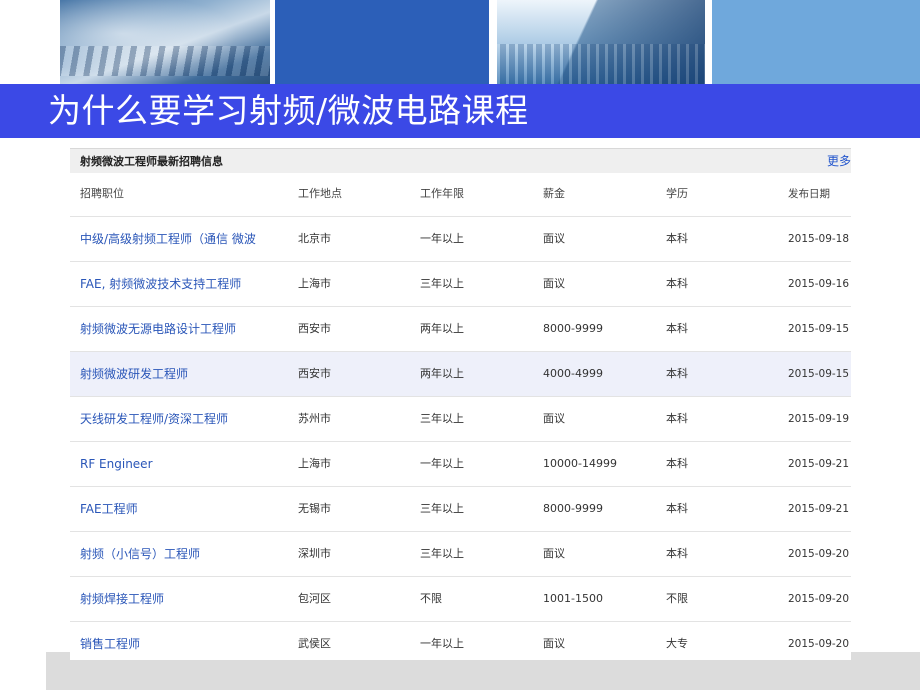  What do you see at coordinates (180, 419) in the screenshot?
I see `job-title-link: 天线研发工程师/资深工程师` at bounding box center [180, 419].